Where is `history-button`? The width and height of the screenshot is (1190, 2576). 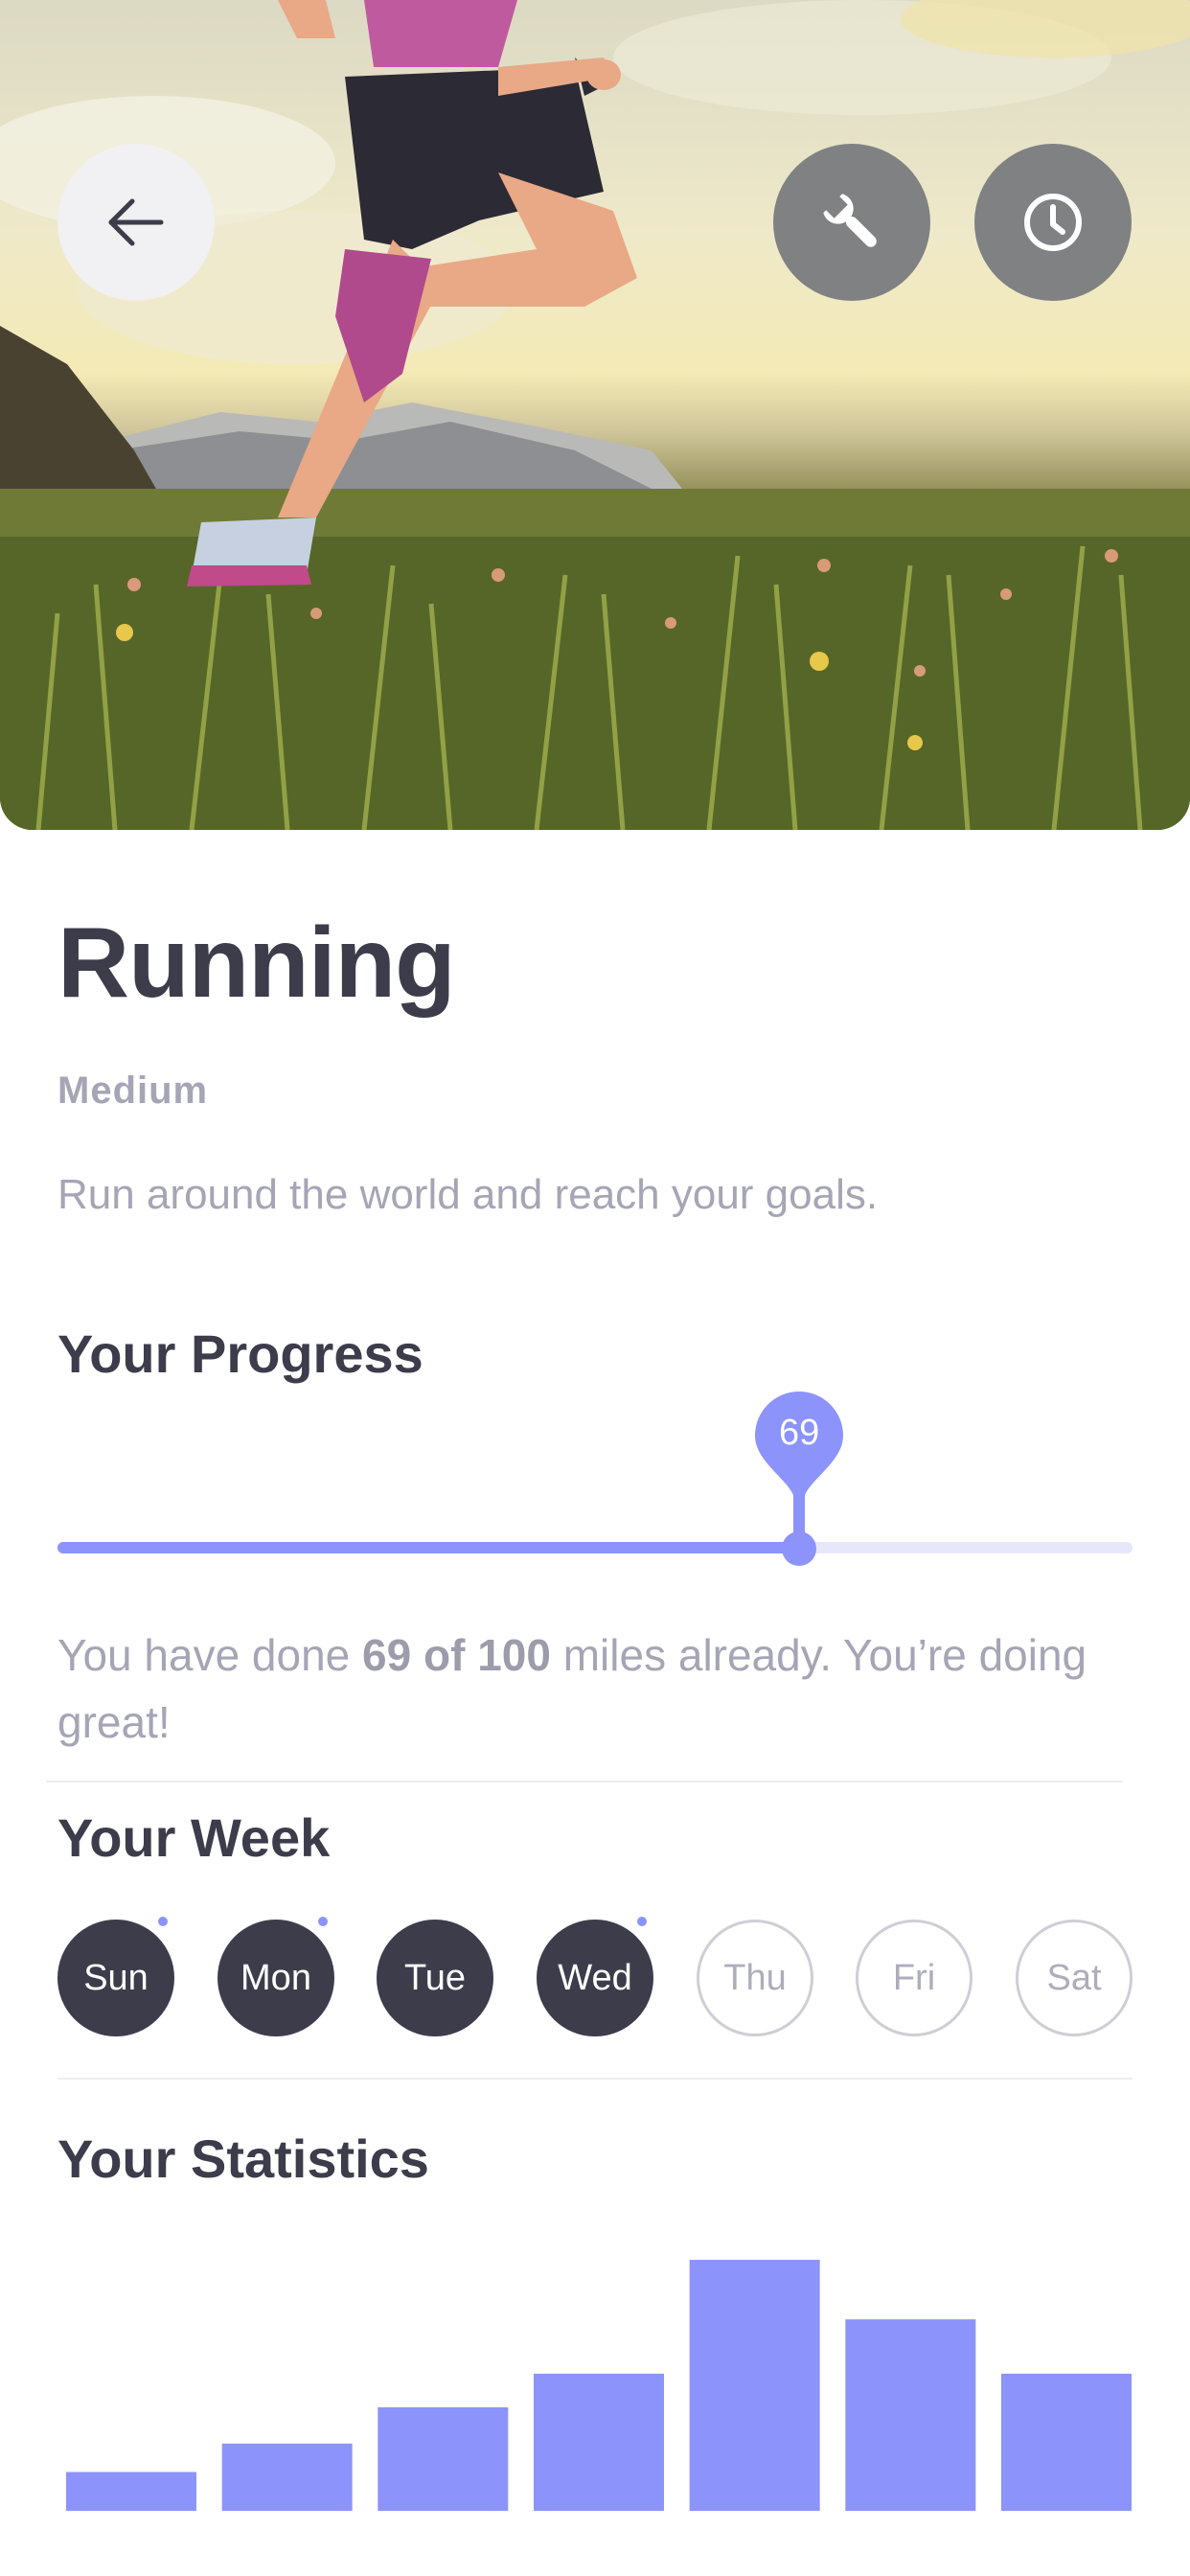 history-button is located at coordinates (1053, 222).